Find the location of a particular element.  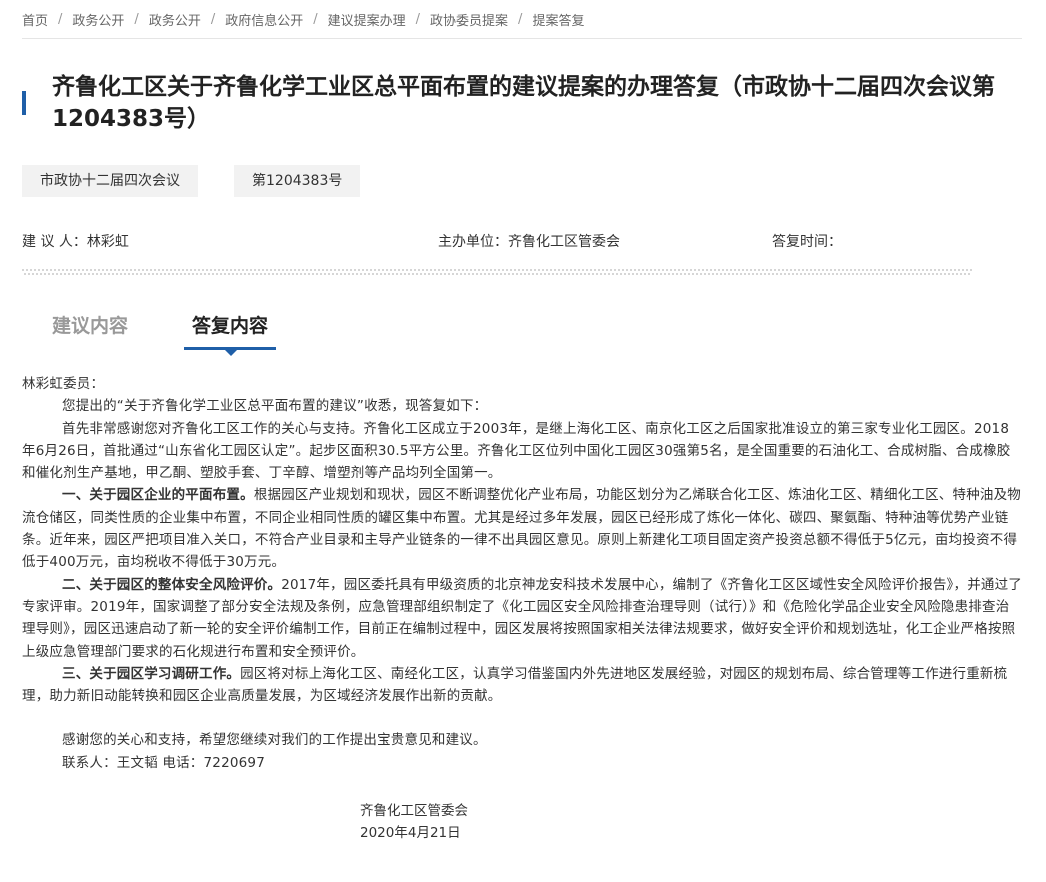

tab-reply-content: 答复内容 is located at coordinates (230, 324).